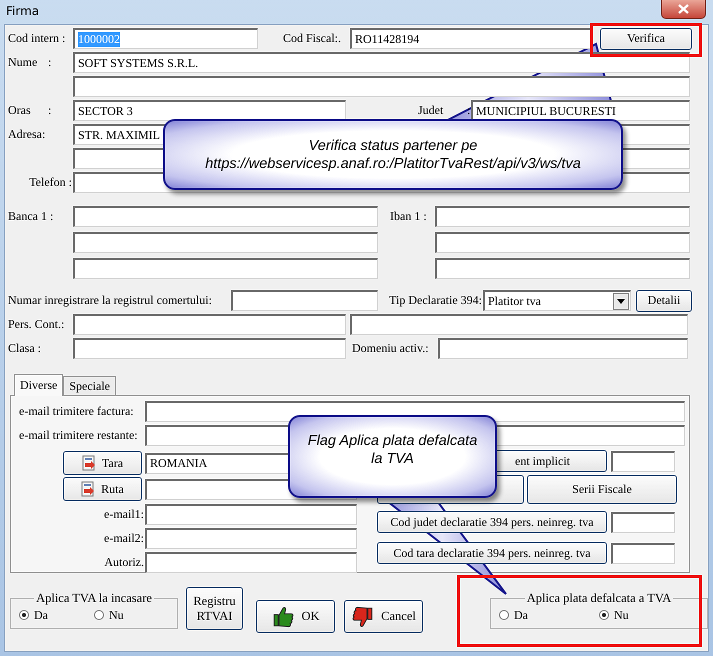 The image size is (713, 656). Describe the element at coordinates (392, 456) in the screenshot. I see `callout-tooltip: Flag Aplica plata defalcata la TVA` at that location.